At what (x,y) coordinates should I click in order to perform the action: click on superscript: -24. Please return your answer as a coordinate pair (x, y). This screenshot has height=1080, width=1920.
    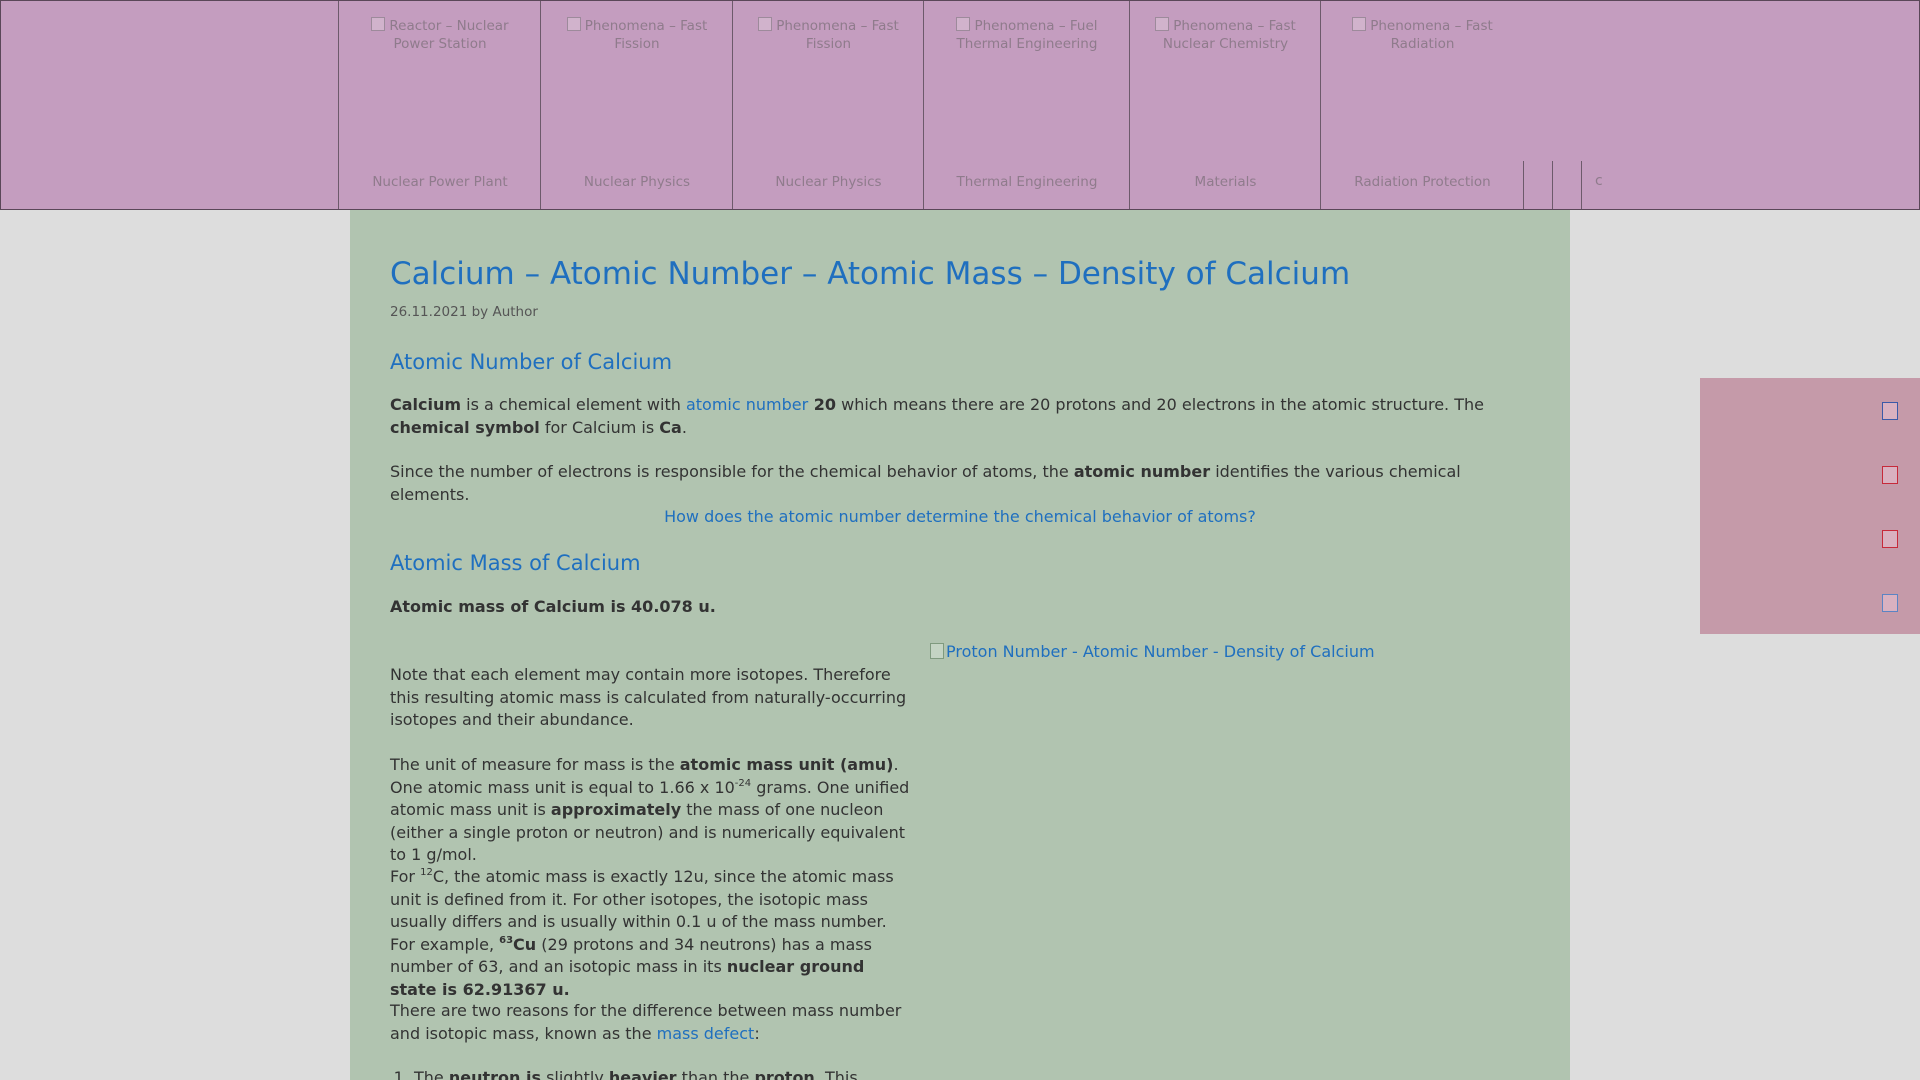
    Looking at the image, I should click on (743, 783).